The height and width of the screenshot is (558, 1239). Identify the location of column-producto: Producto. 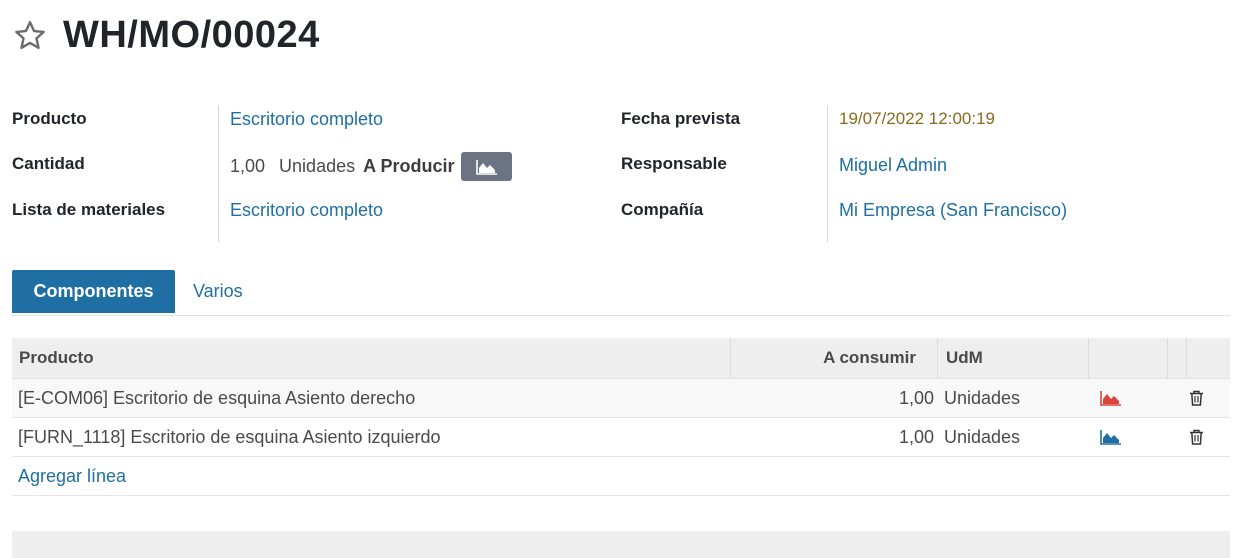
(56, 358).